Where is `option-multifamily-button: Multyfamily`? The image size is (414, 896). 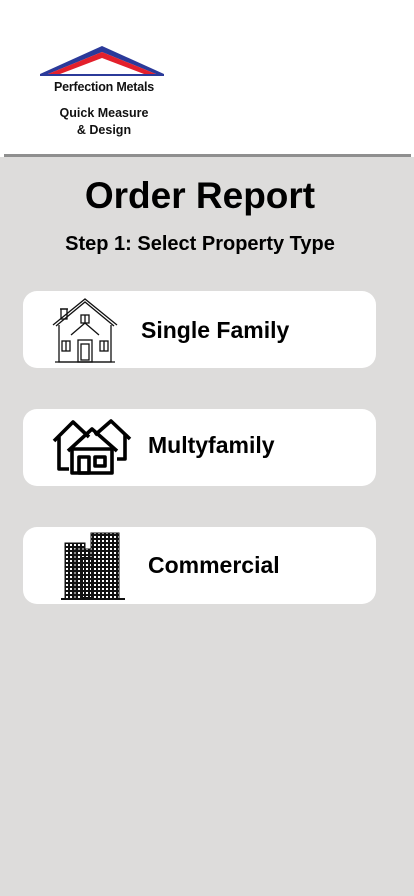
option-multifamily-button: Multyfamily is located at coordinates (199, 447).